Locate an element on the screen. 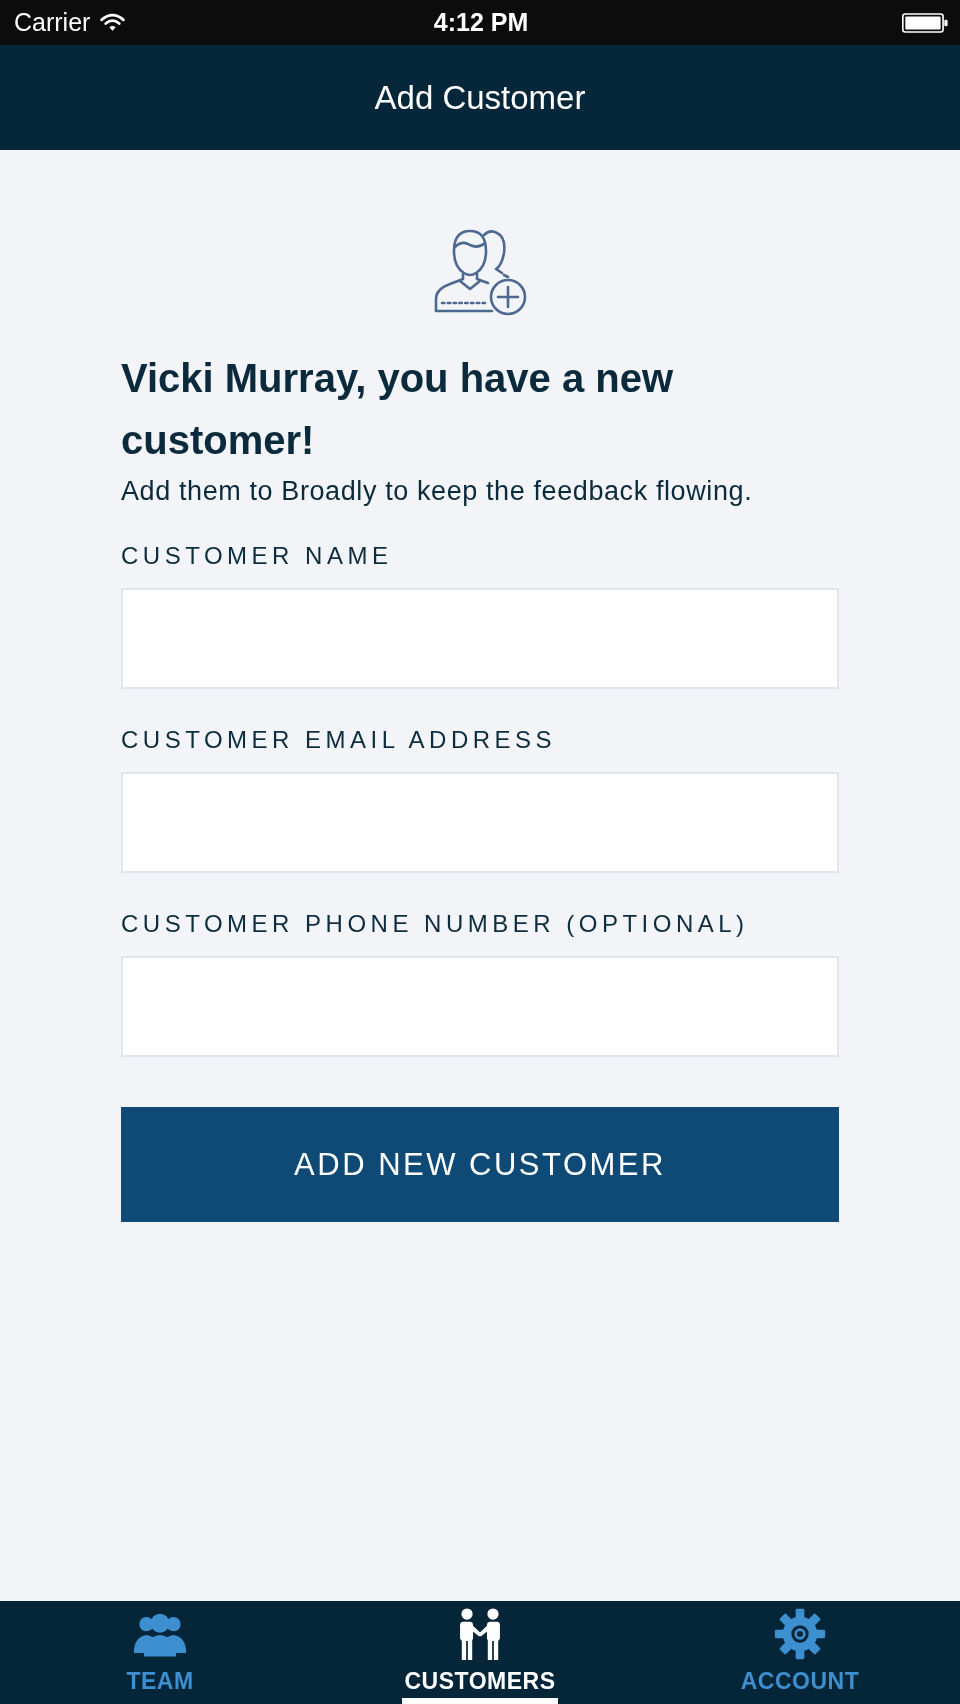 This screenshot has width=960, height=1704. field-label: CUSTOMER PHONE NUMBER (OPTIONAL) is located at coordinates (435, 924).